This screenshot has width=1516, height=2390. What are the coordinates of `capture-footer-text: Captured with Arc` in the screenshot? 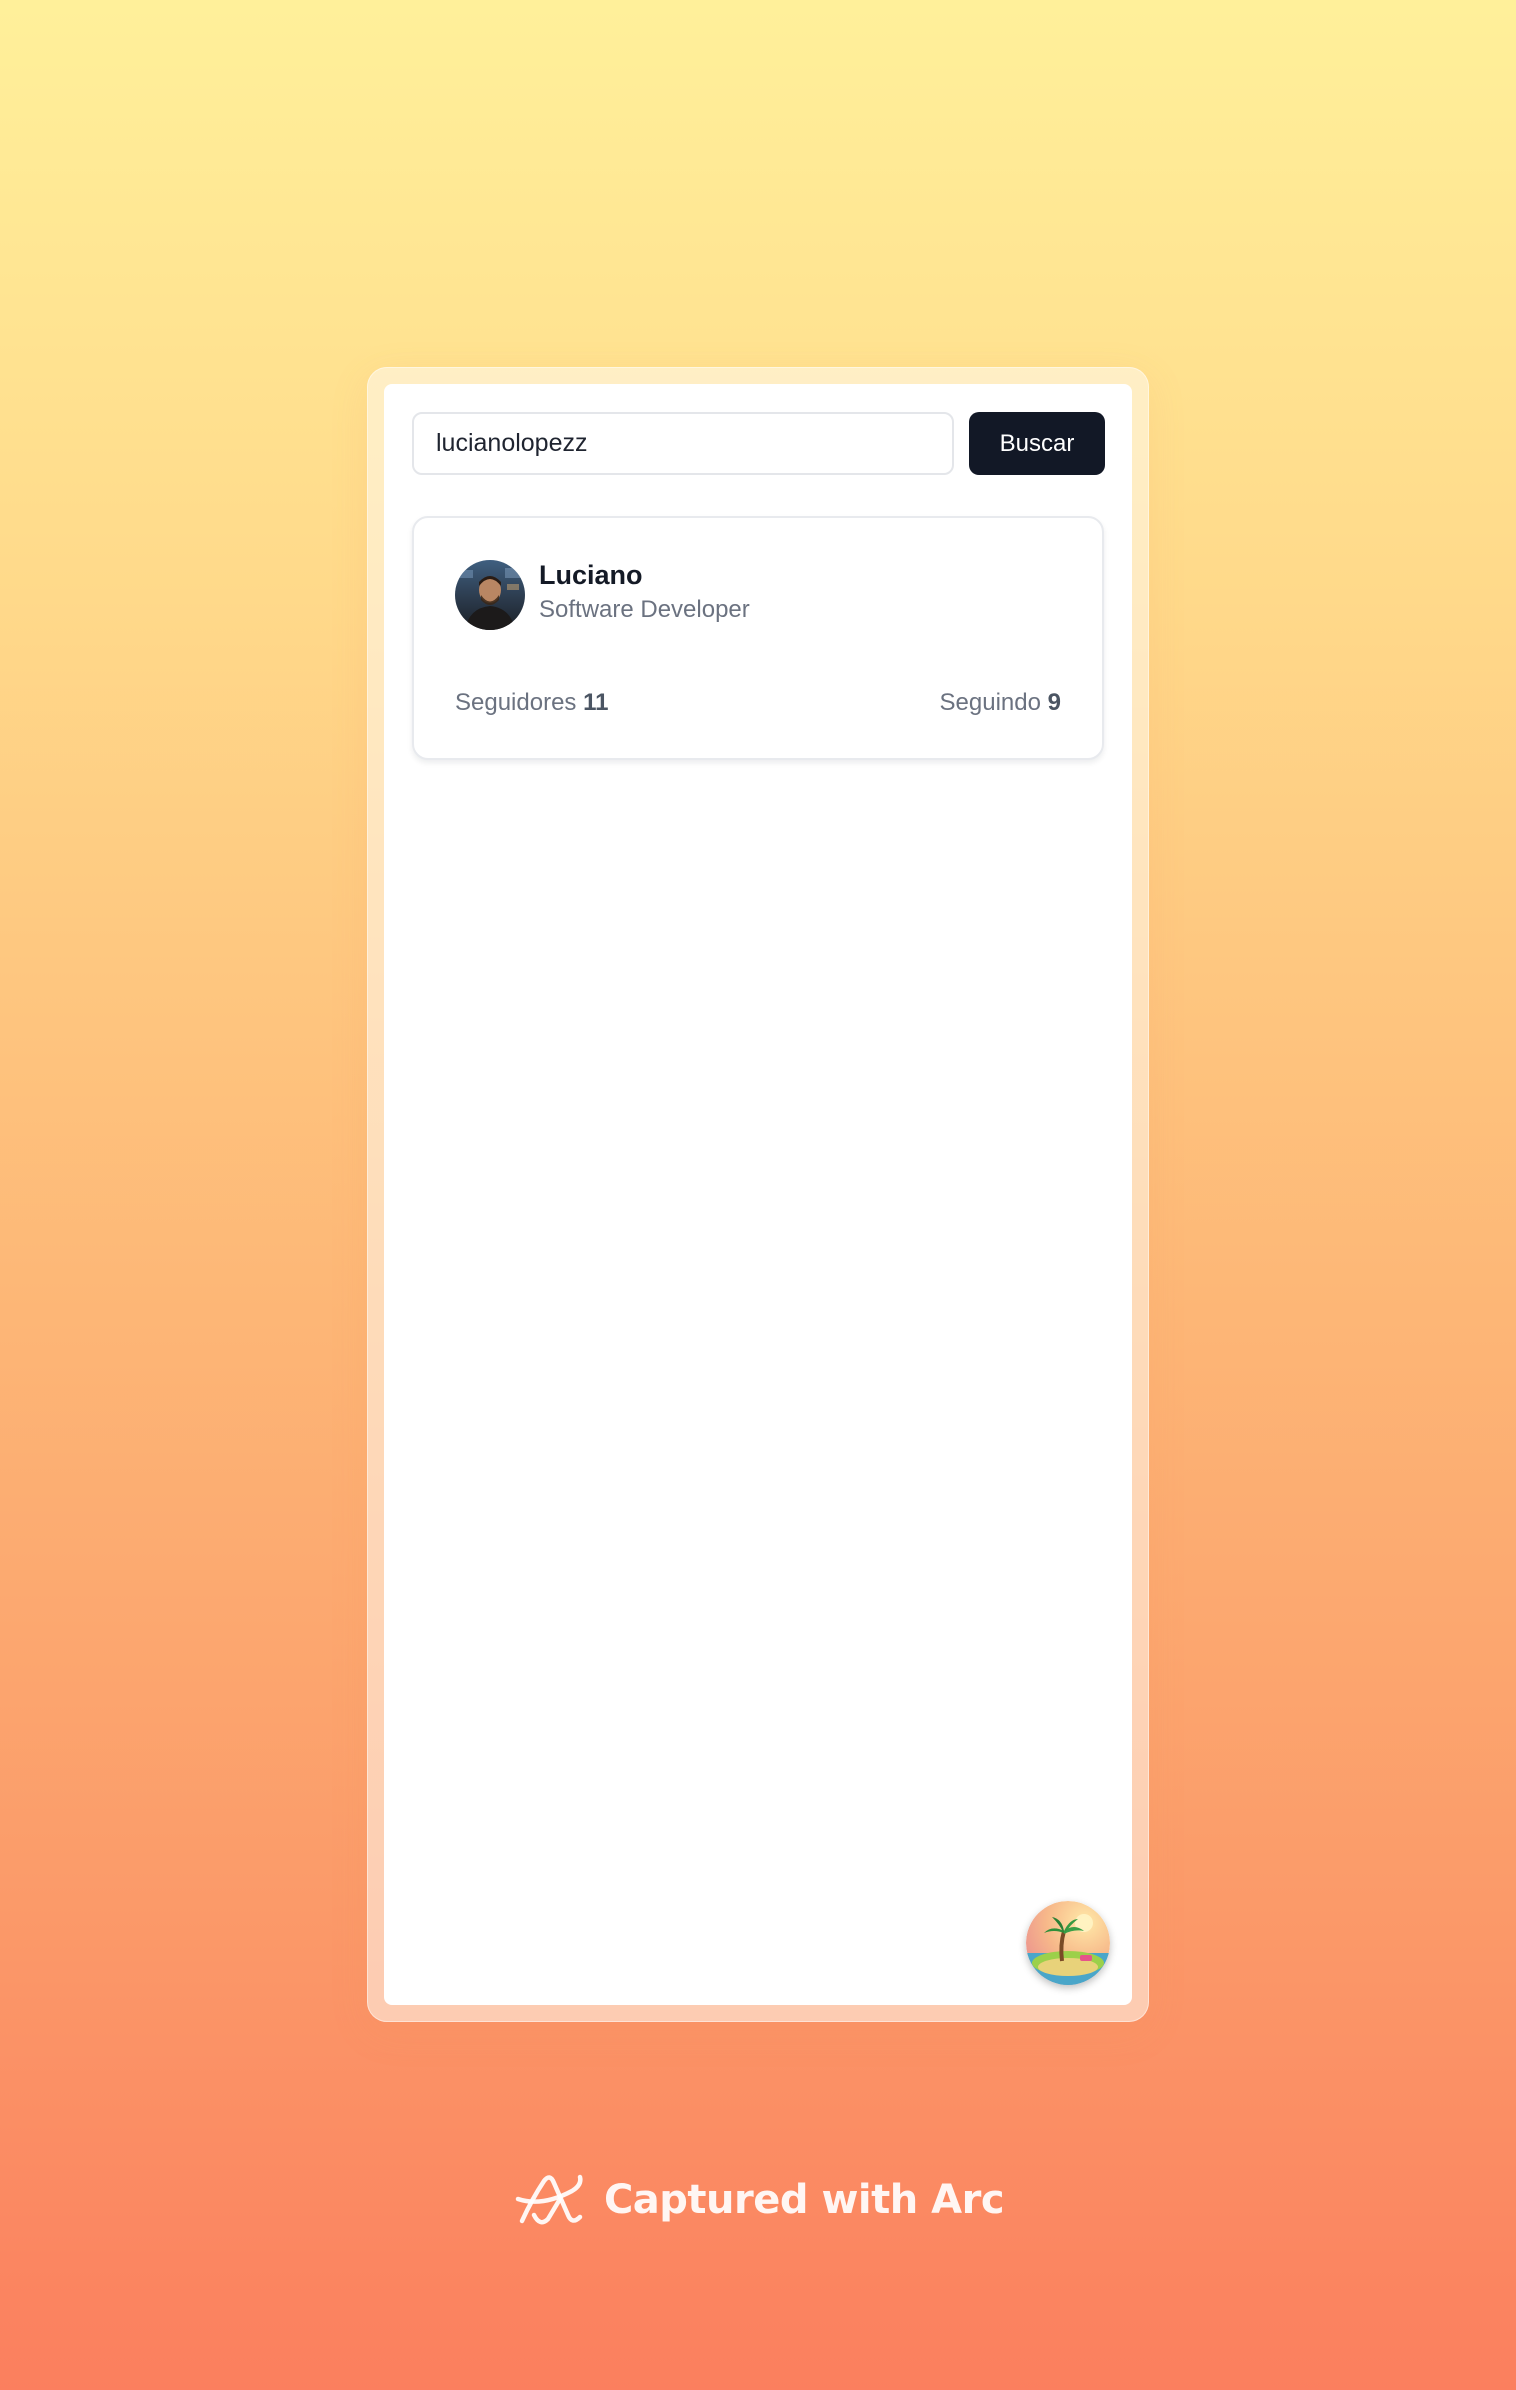 It's located at (804, 2200).